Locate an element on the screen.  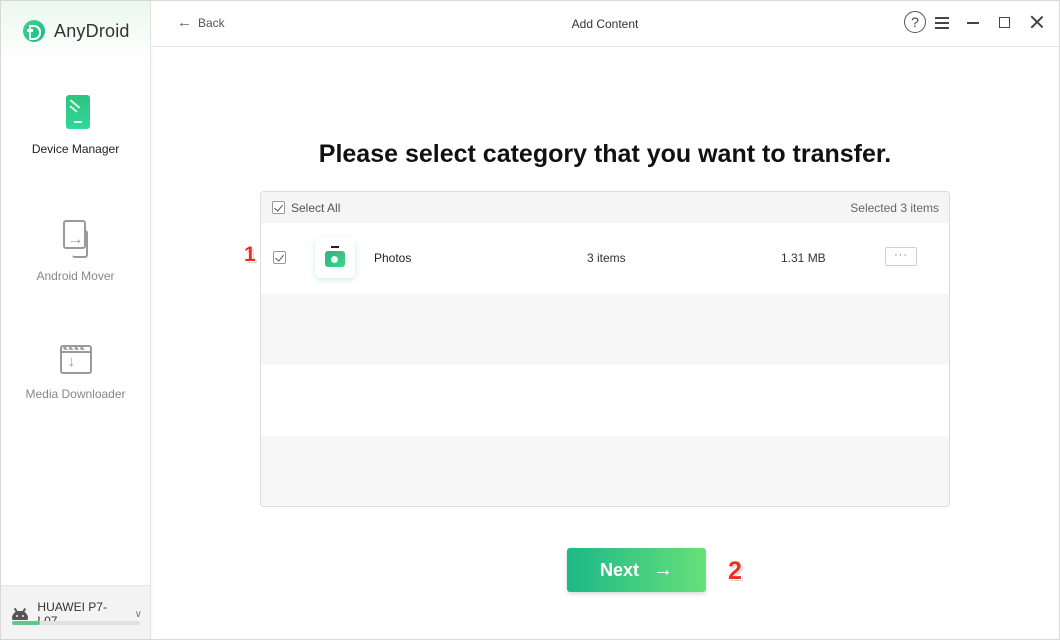
next-label: Next is located at coordinates (619, 569).